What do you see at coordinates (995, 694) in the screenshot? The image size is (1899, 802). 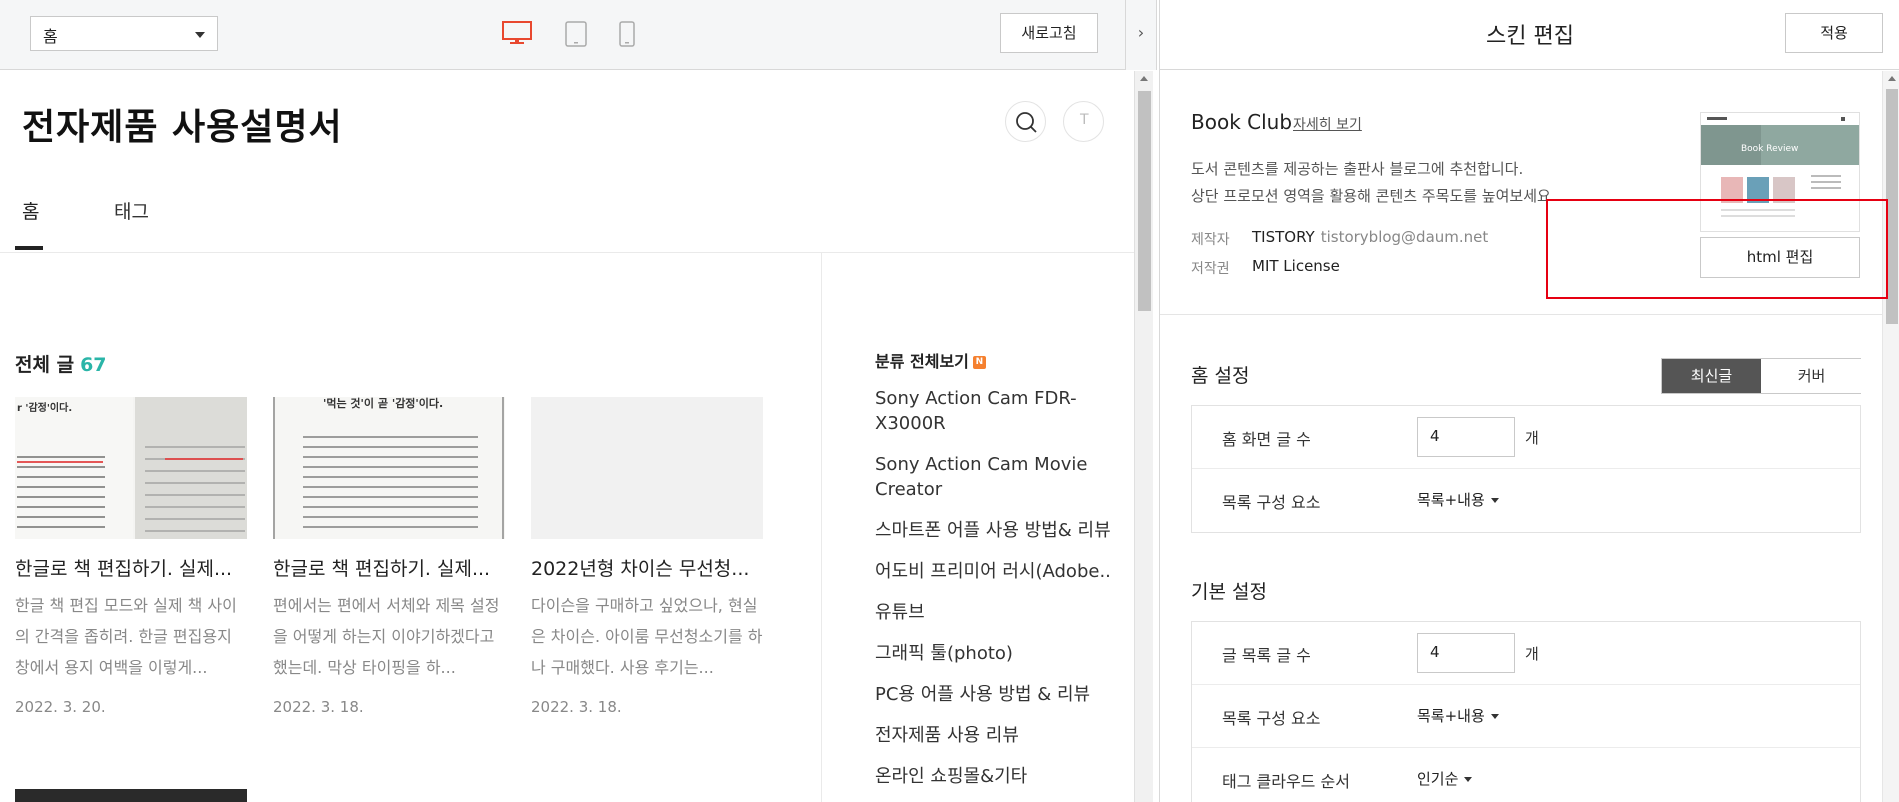 I see `category-item: PC용 어플 사용 방법 & 리뷰` at bounding box center [995, 694].